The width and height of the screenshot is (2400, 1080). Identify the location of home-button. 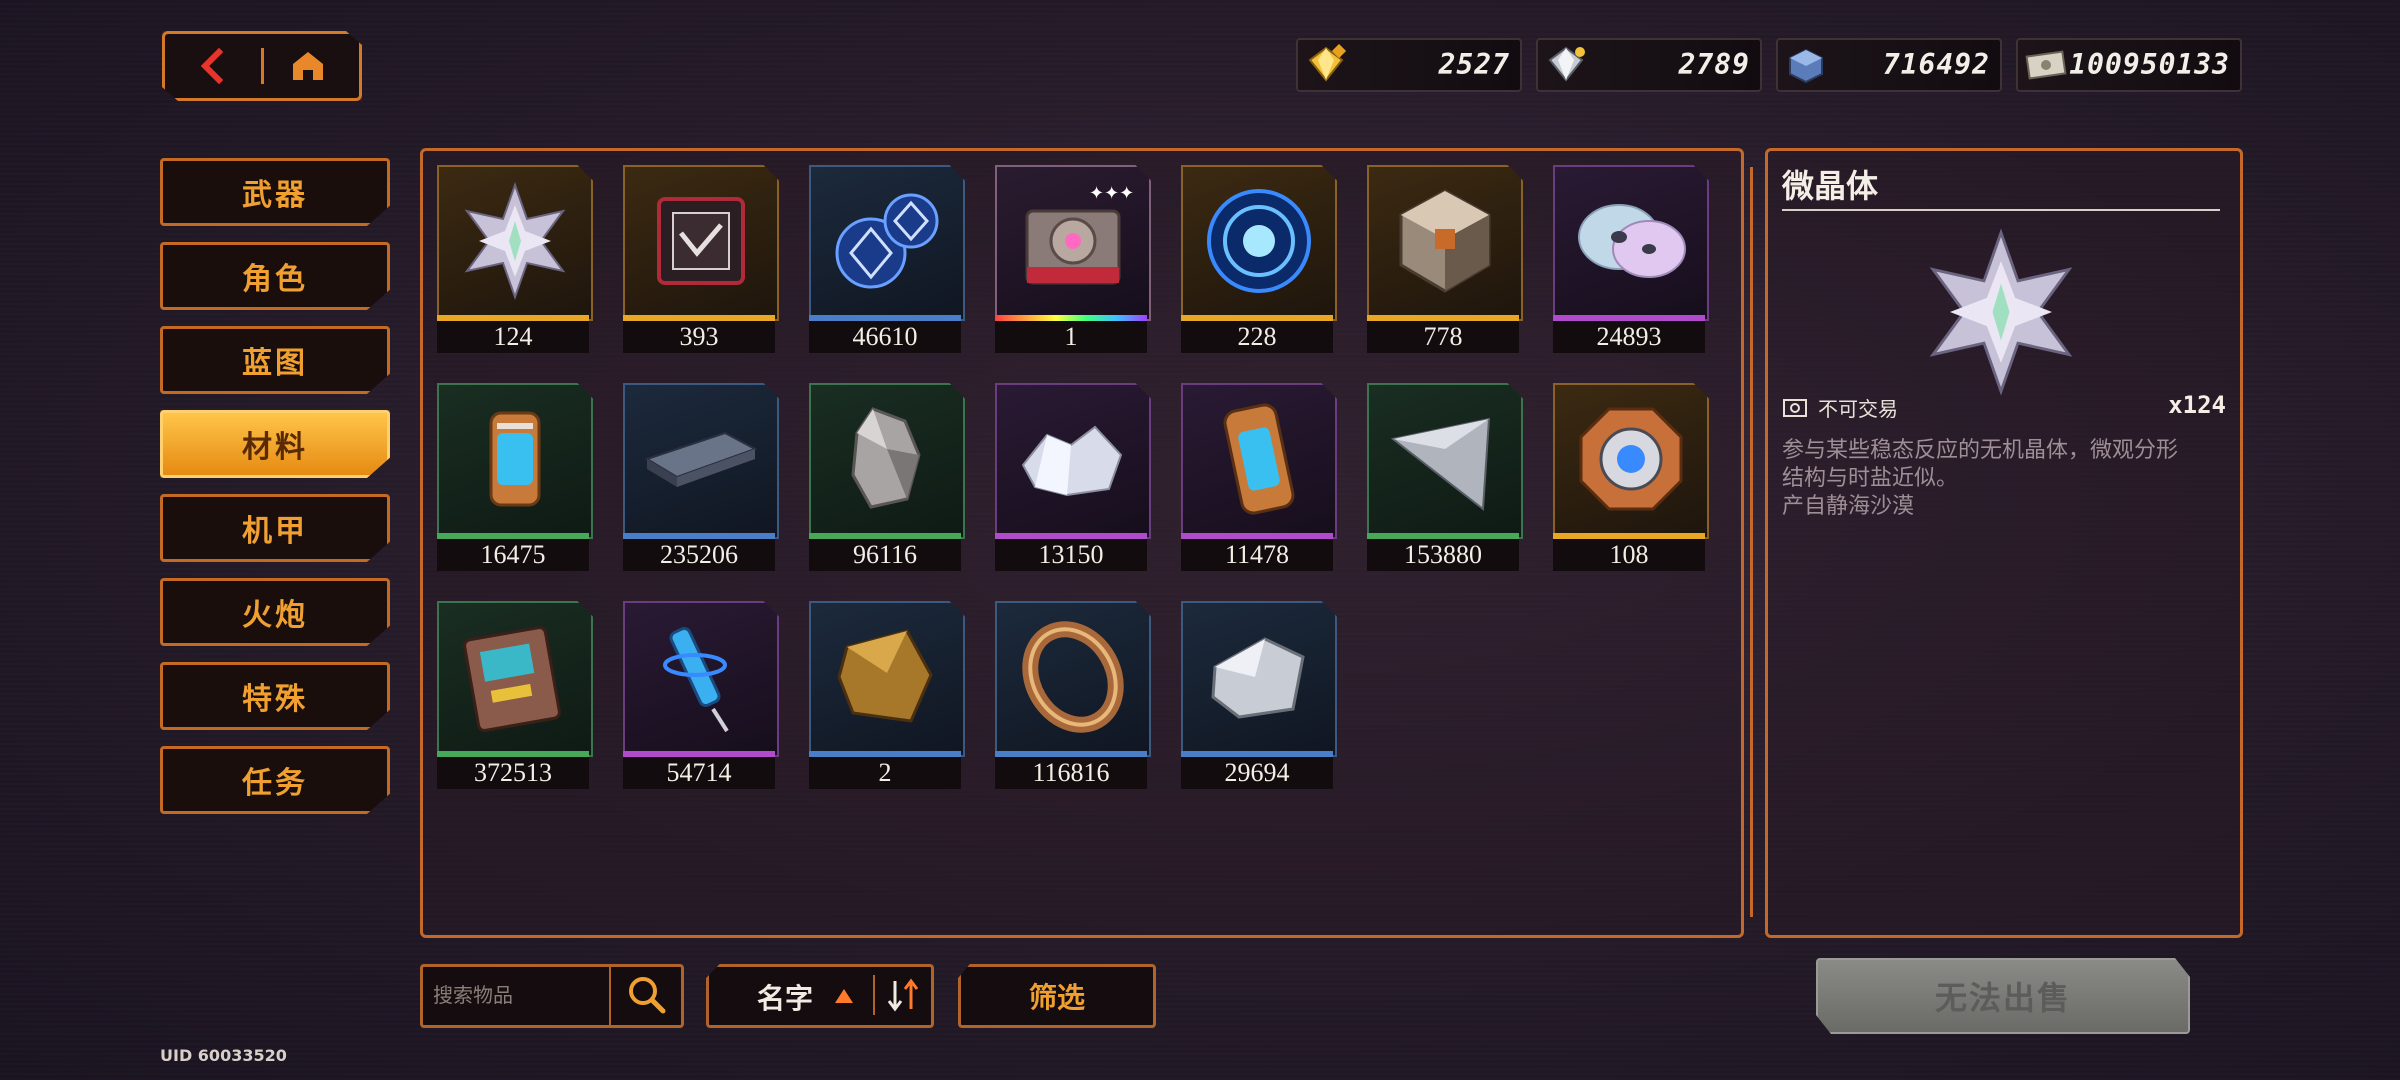
(308, 66).